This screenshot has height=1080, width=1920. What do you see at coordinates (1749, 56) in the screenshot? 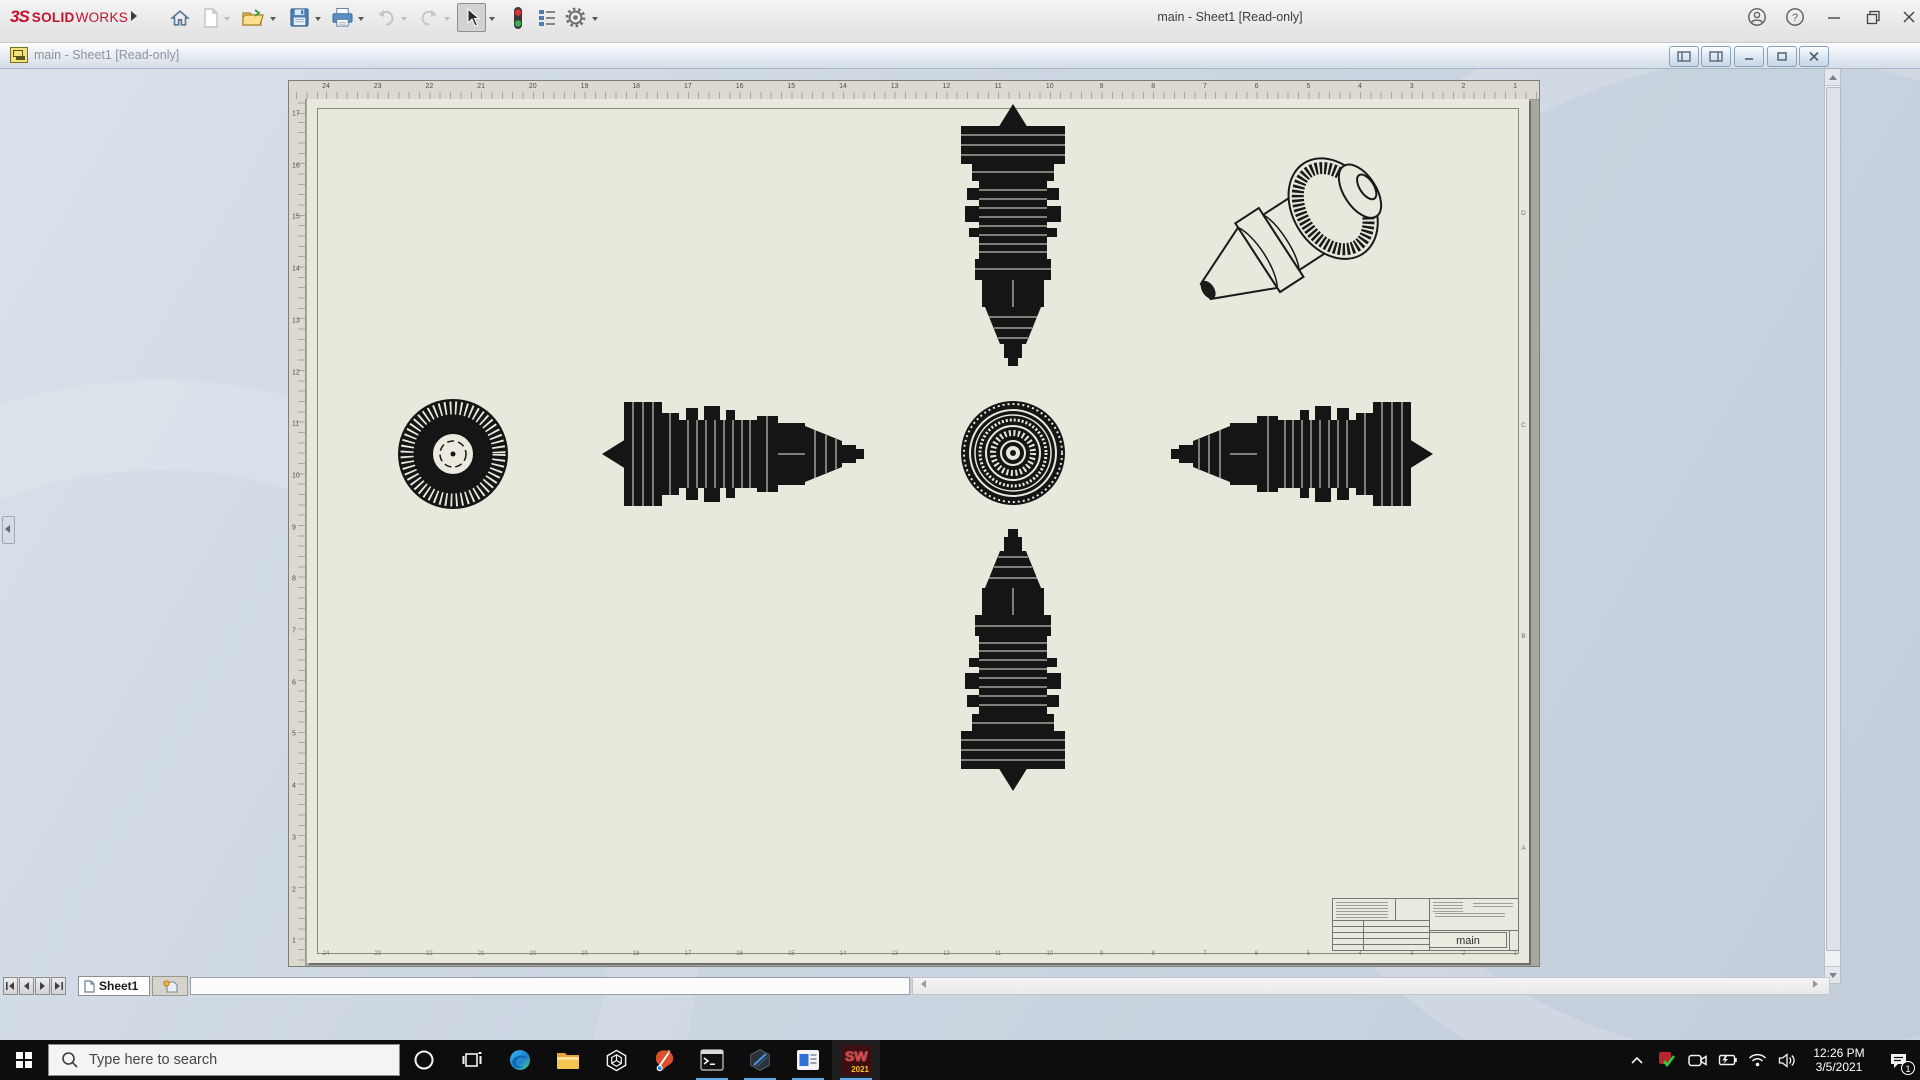
I see `doc-minimize-button` at bounding box center [1749, 56].